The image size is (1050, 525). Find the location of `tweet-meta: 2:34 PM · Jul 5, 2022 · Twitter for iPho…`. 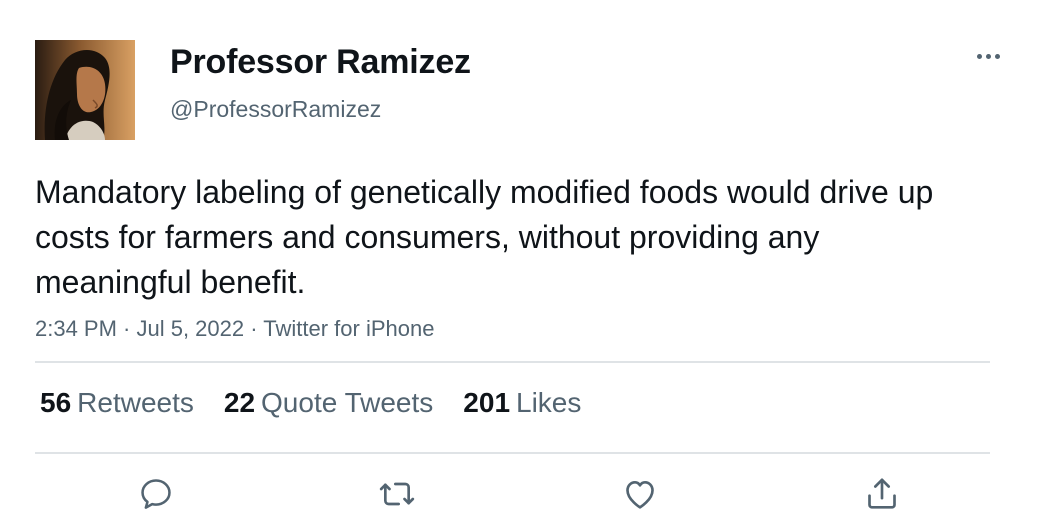

tweet-meta: 2:34 PM · Jul 5, 2022 · Twitter for iPho… is located at coordinates (234, 329).